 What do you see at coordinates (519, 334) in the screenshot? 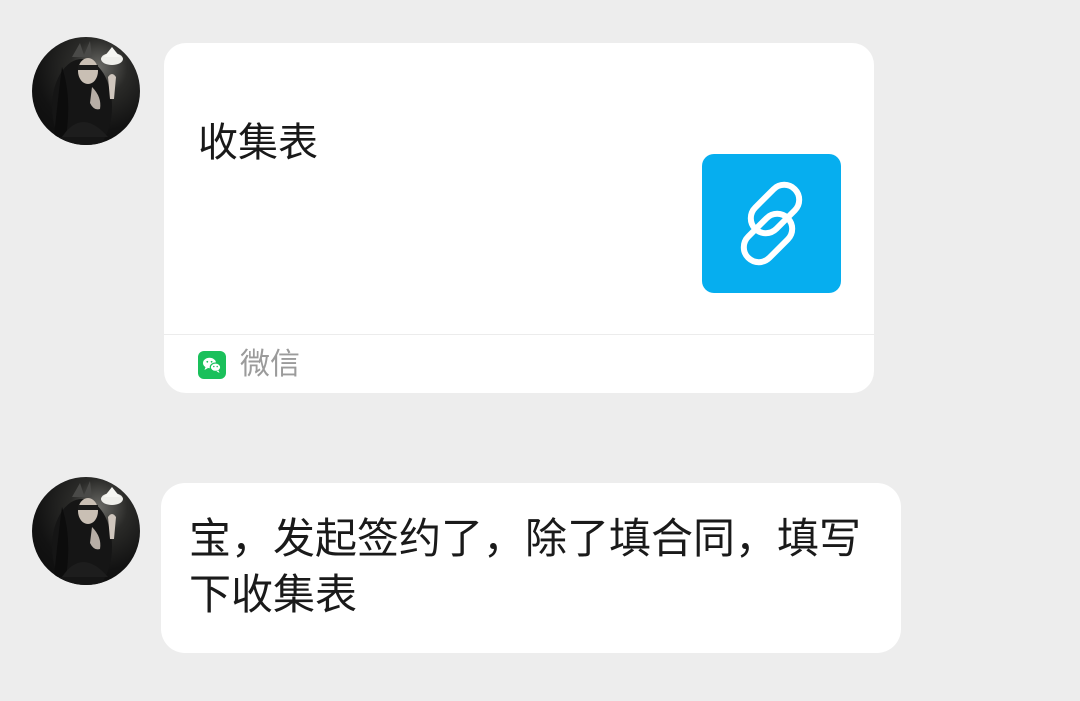
I see `card-divider` at bounding box center [519, 334].